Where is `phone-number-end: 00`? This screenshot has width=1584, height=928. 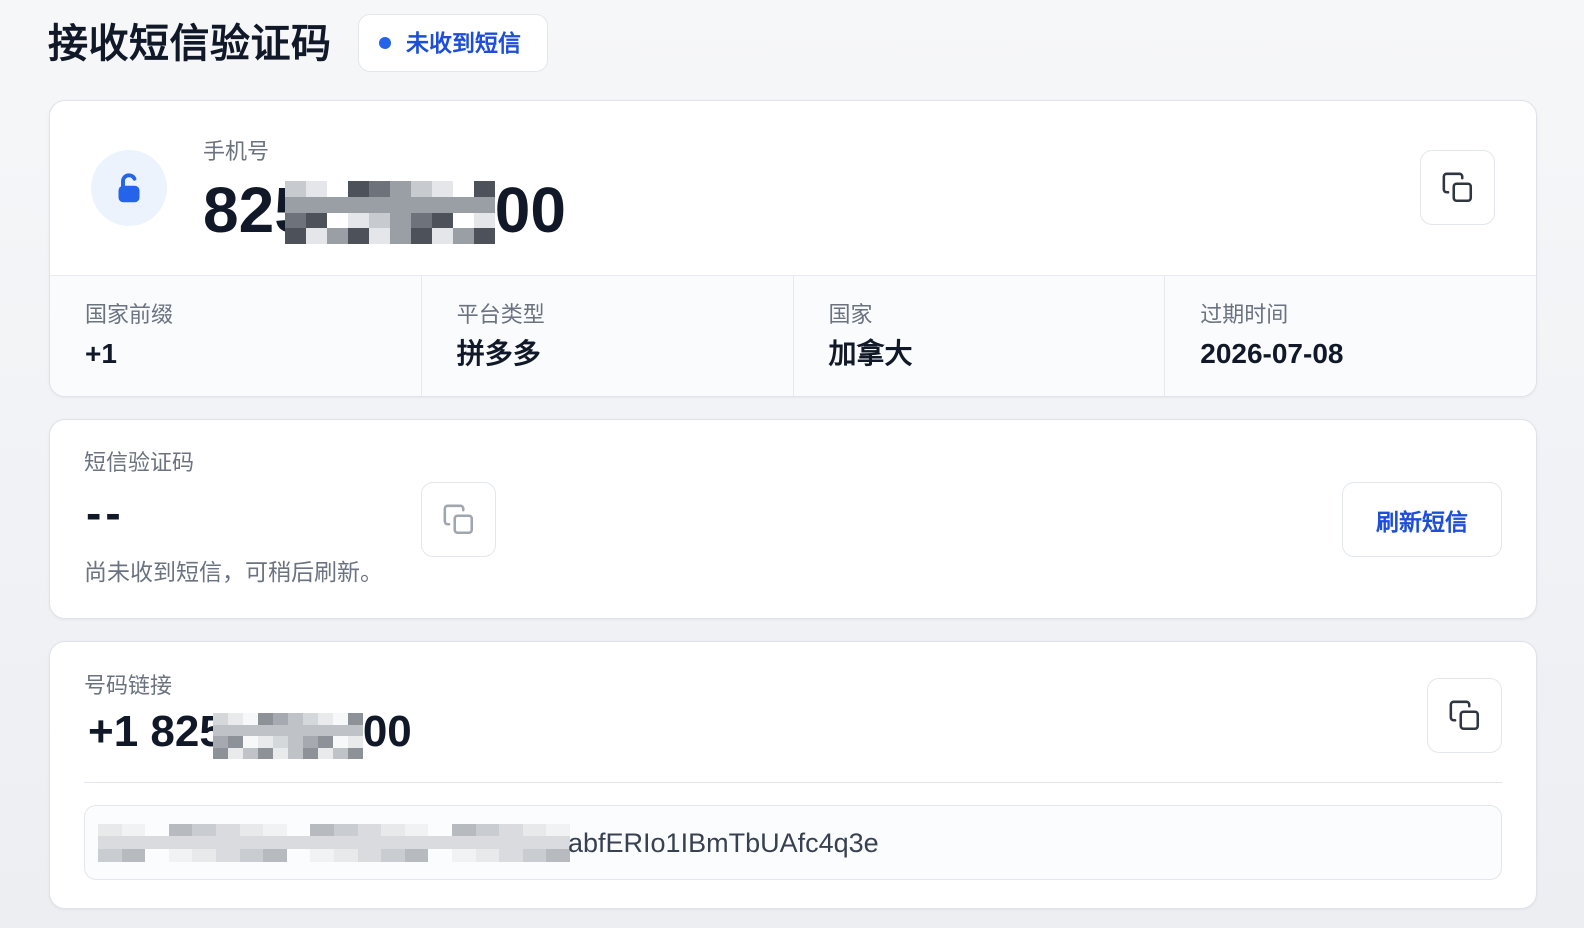
phone-number-end: 00 is located at coordinates (530, 210).